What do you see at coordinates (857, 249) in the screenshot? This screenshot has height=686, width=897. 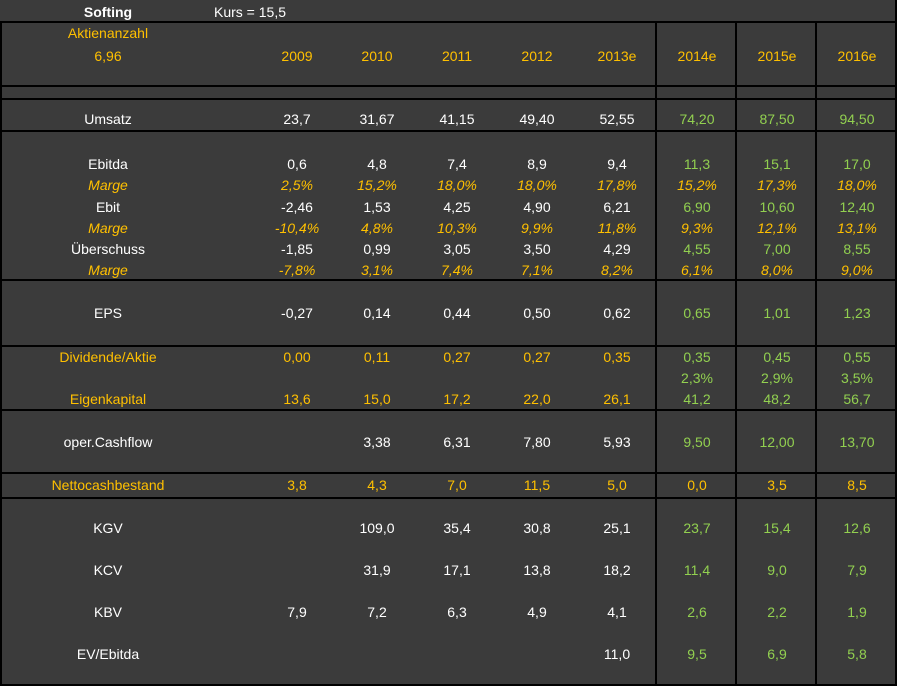 I see `table-cell: 8,55` at bounding box center [857, 249].